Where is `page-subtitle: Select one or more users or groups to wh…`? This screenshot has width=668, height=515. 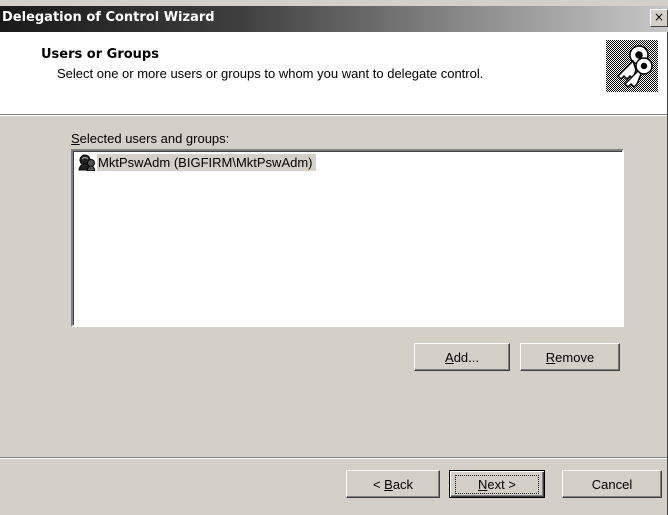
page-subtitle: Select one or more users or groups to wh… is located at coordinates (270, 73).